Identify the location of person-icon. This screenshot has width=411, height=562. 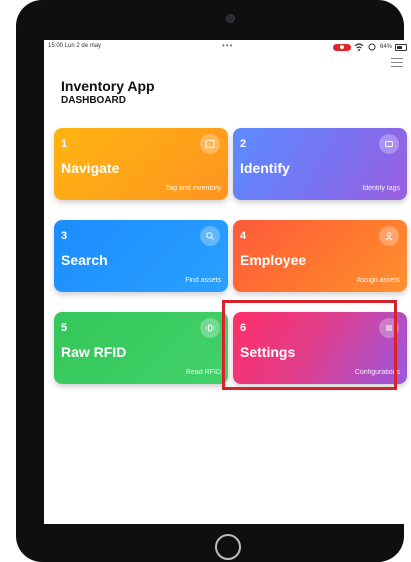
(389, 236).